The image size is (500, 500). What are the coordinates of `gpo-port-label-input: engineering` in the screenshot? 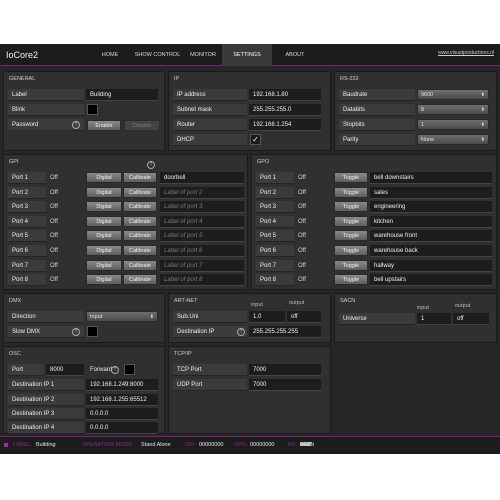 It's located at (431, 207).